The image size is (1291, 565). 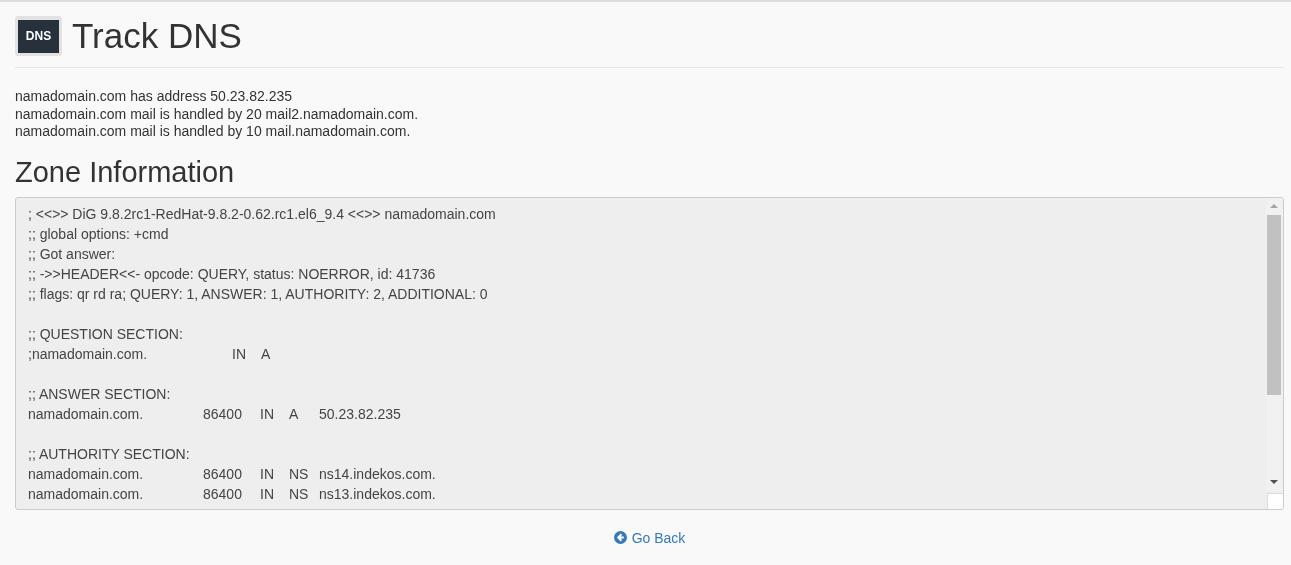 What do you see at coordinates (1274, 304) in the screenshot?
I see `scrollbar-thumb` at bounding box center [1274, 304].